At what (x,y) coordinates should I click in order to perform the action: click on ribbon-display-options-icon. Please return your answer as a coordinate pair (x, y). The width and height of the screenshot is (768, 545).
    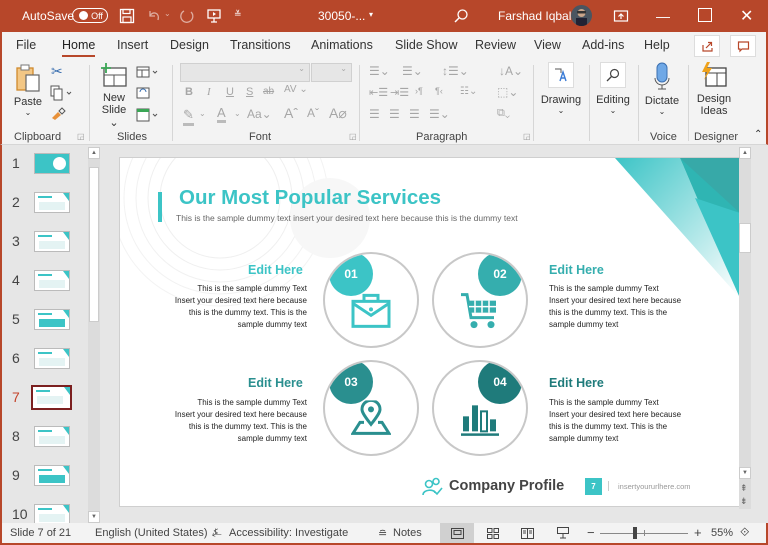
    Looking at the image, I should click on (621, 16).